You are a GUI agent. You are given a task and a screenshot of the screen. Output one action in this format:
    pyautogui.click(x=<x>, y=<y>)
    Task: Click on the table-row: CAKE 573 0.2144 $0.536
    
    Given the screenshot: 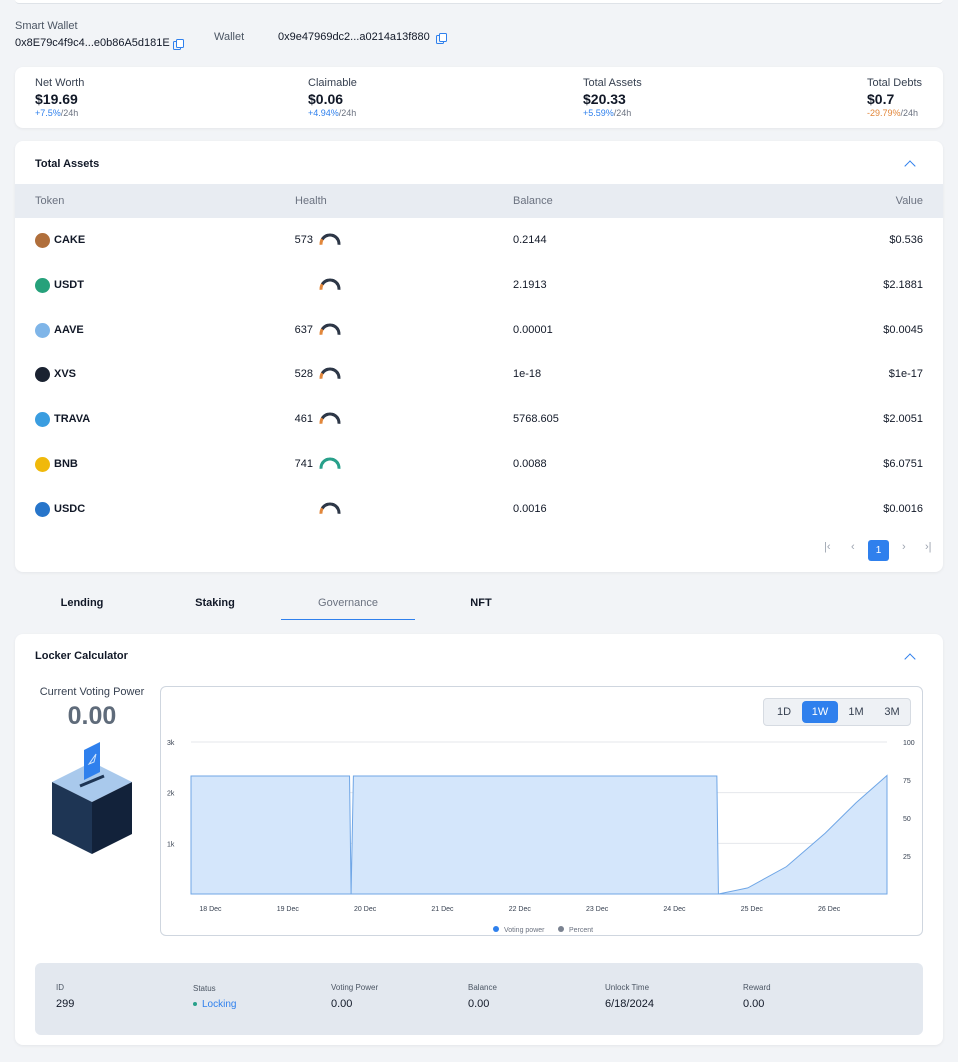 What is the action you would take?
    pyautogui.click(x=479, y=240)
    